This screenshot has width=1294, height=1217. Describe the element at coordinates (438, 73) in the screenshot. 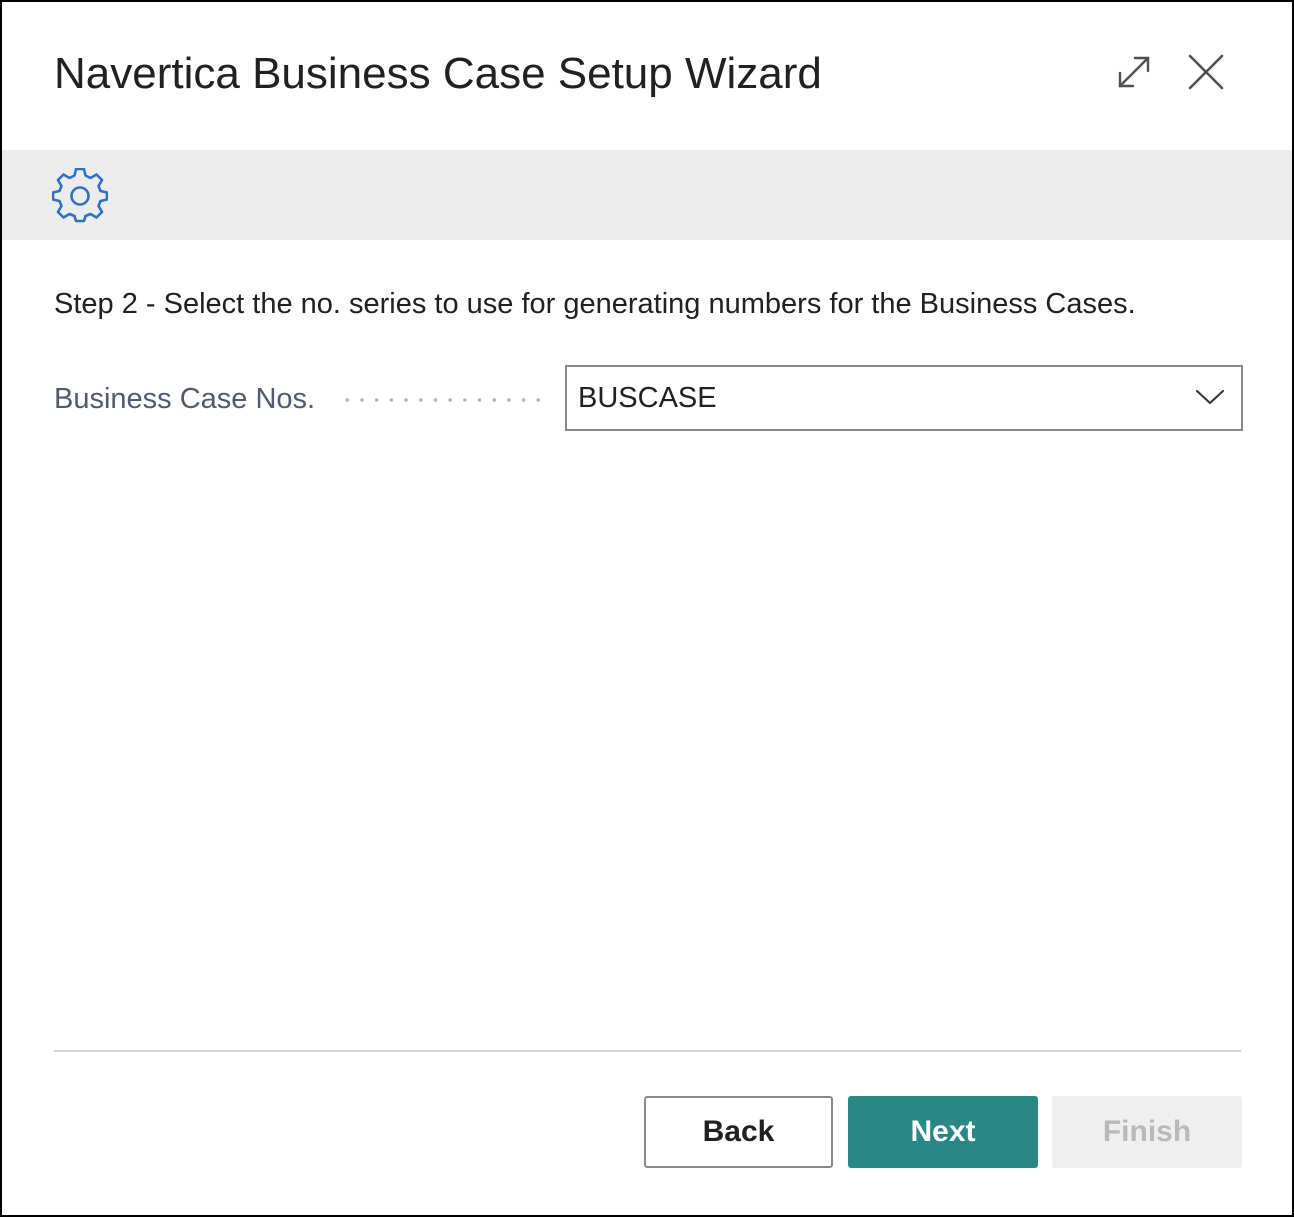

I see `dialog-title: Navertica Business Case Setup Wizard` at that location.